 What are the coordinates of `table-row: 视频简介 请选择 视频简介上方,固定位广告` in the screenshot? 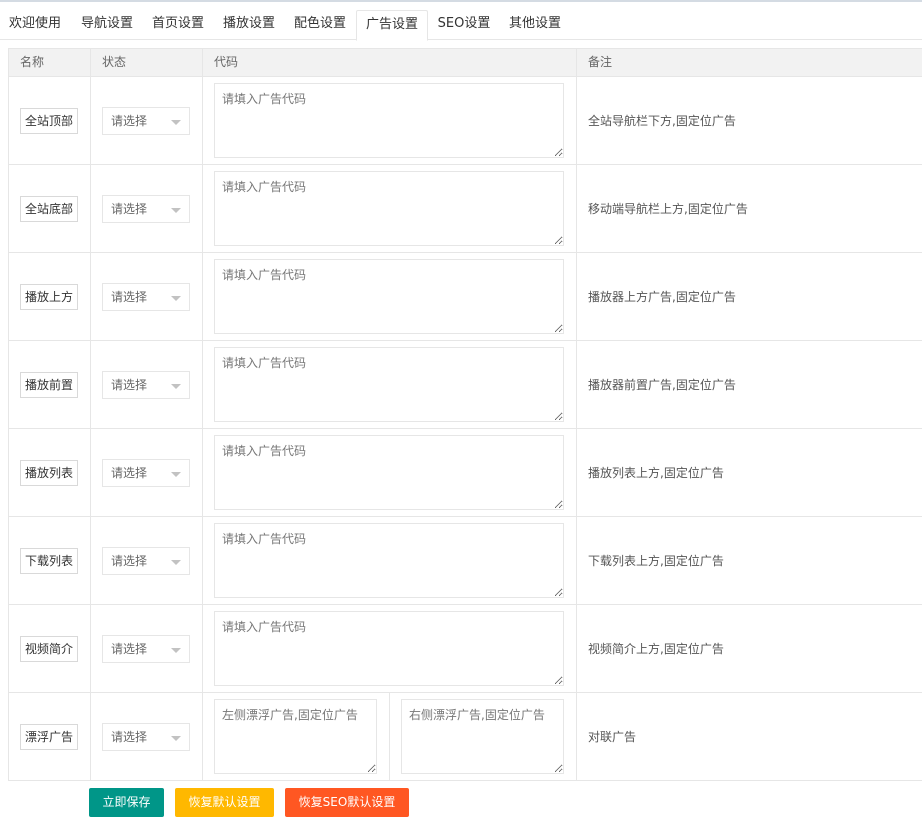 It's located at (465, 649).